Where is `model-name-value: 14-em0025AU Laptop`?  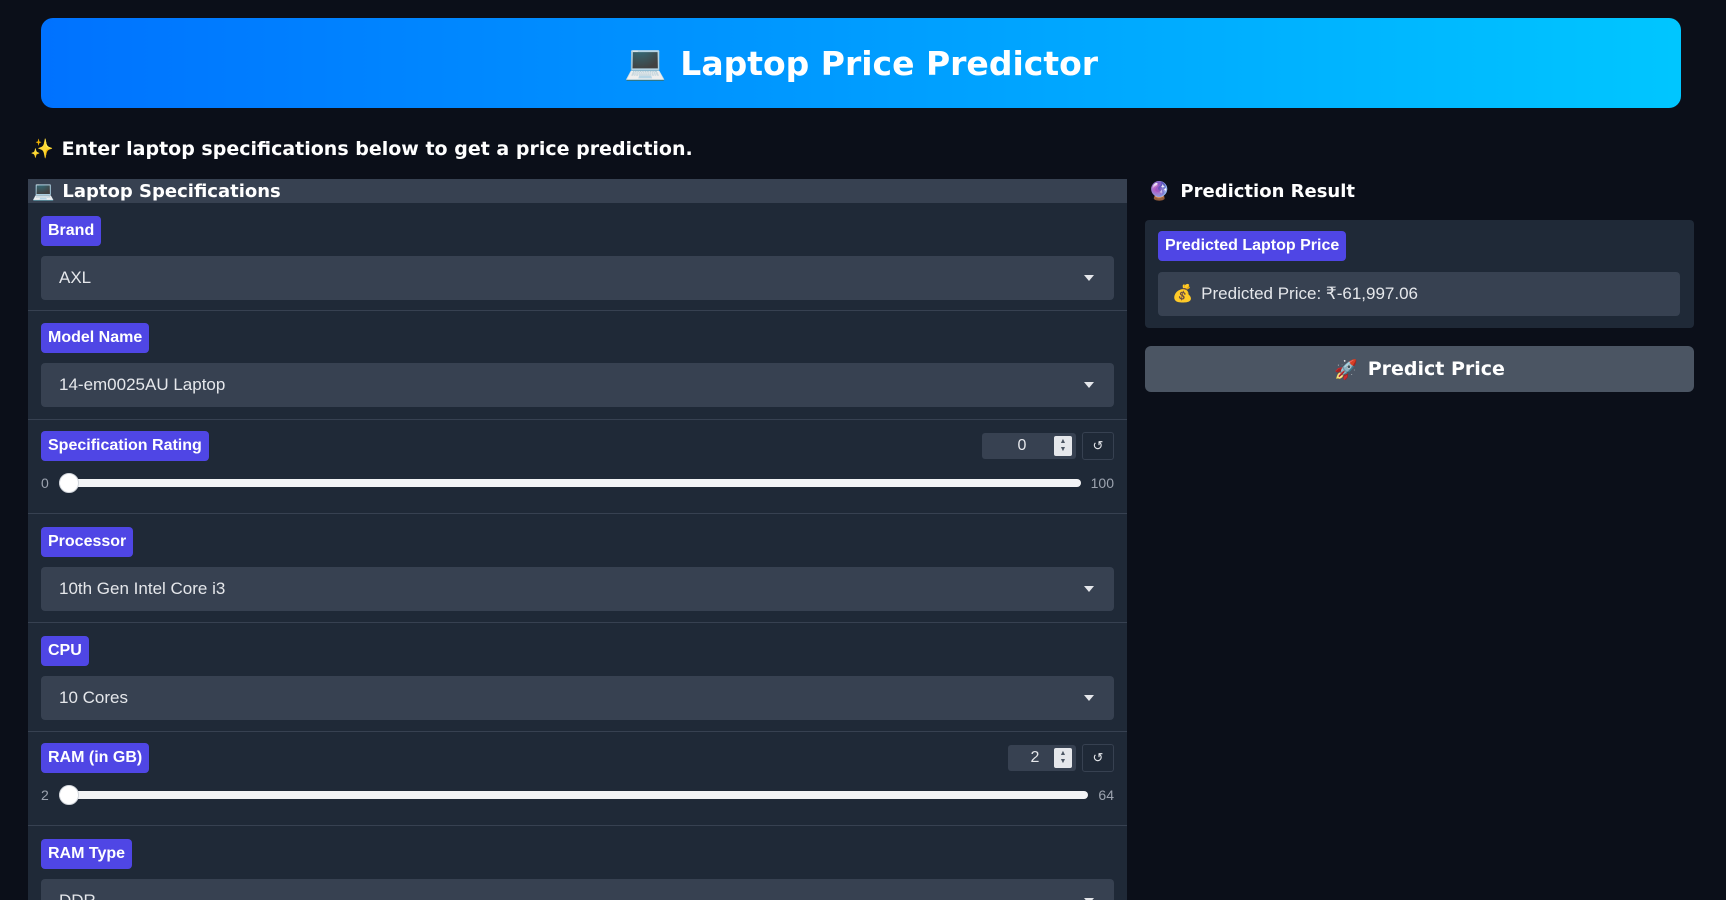 model-name-value: 14-em0025AU Laptop is located at coordinates (142, 384).